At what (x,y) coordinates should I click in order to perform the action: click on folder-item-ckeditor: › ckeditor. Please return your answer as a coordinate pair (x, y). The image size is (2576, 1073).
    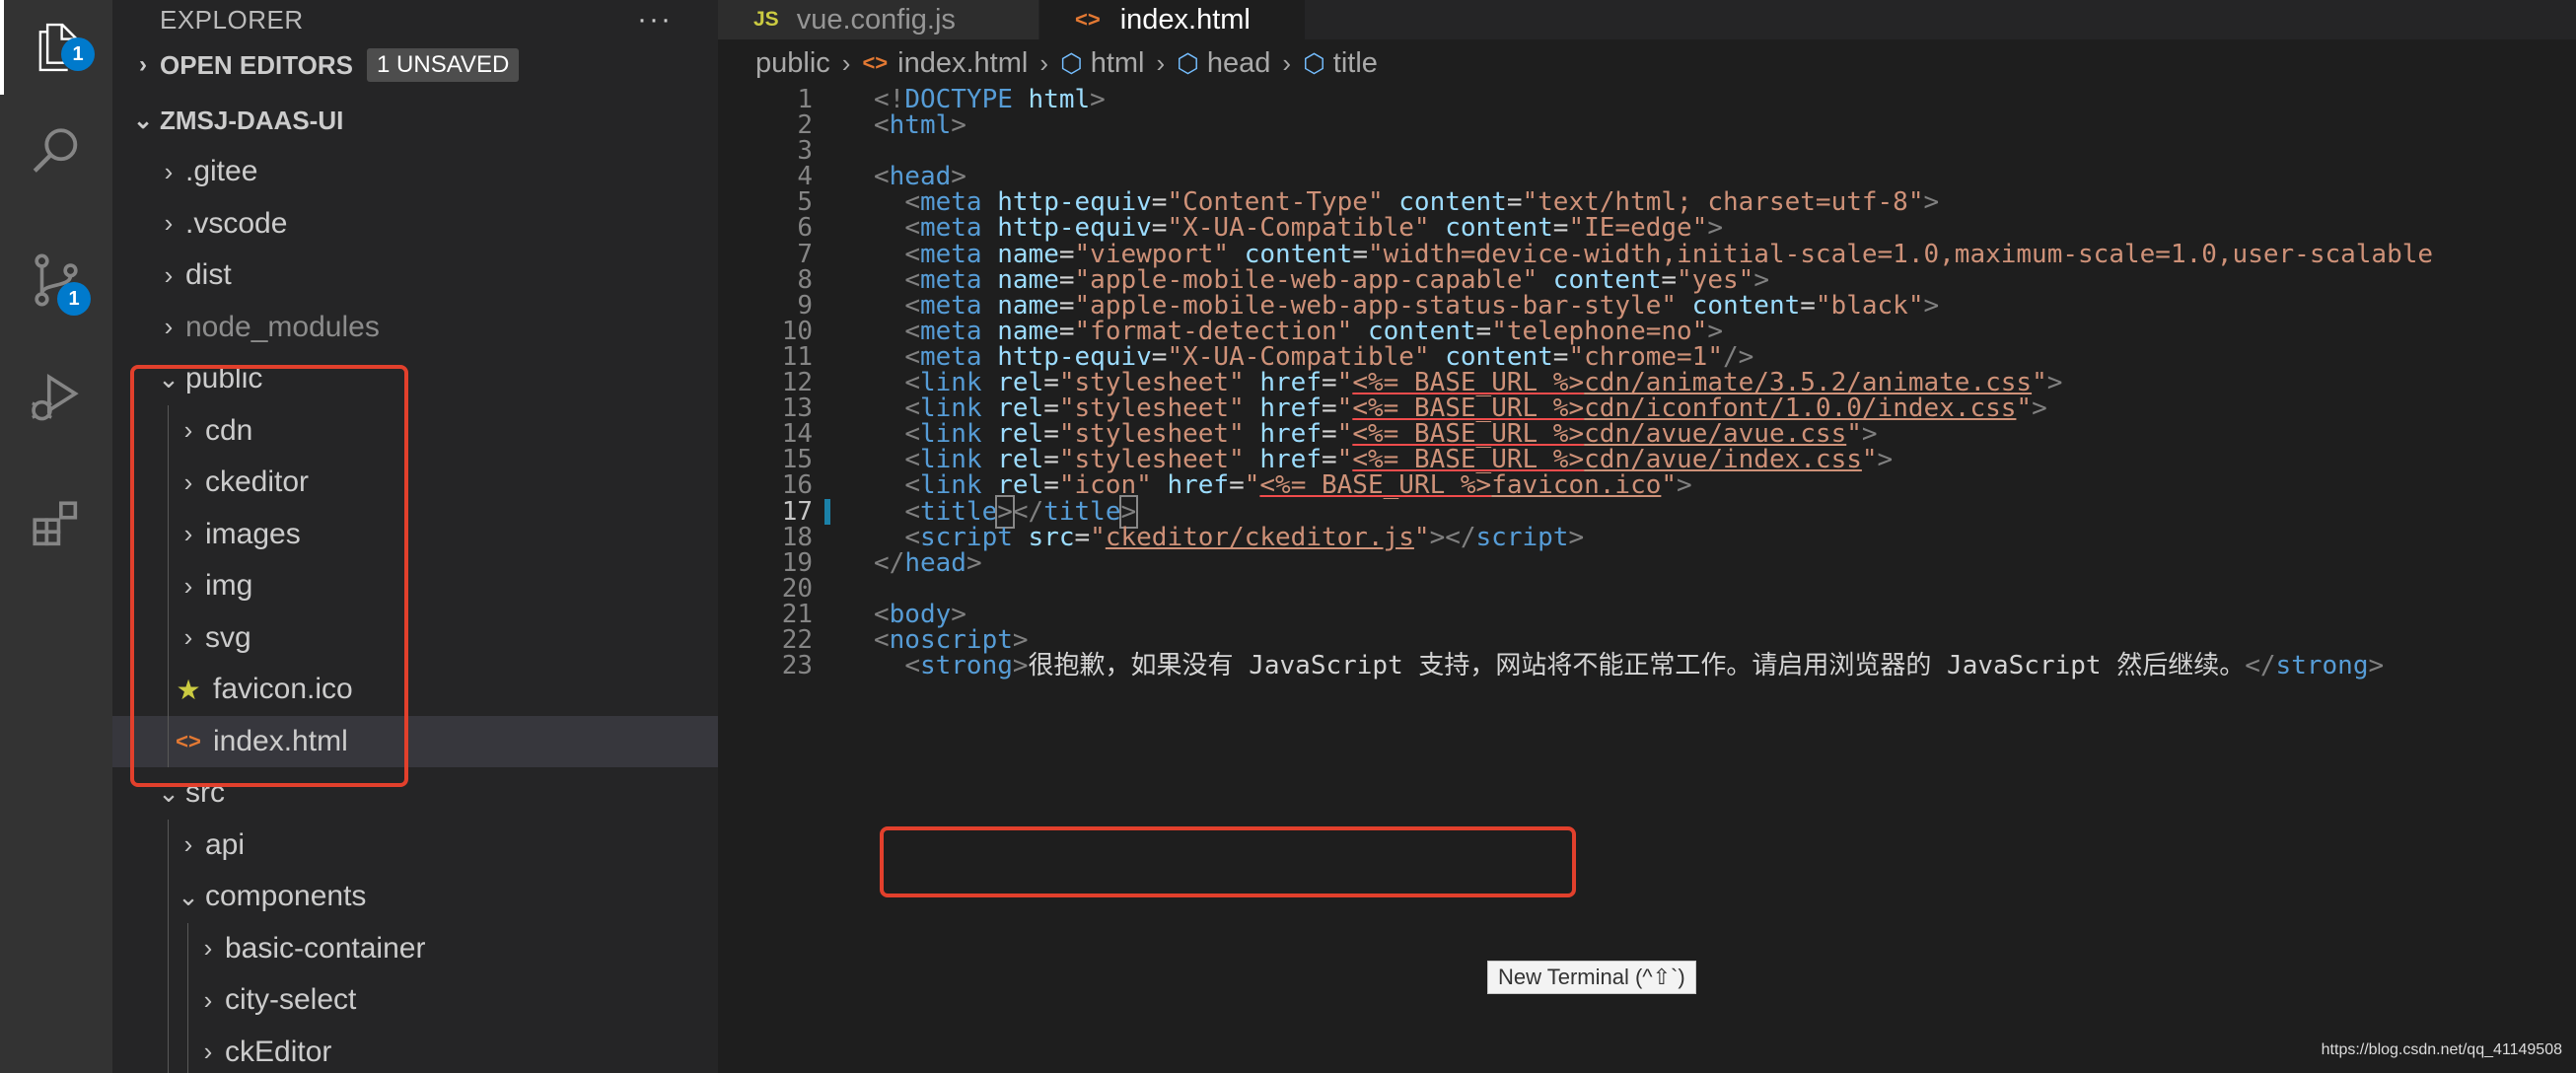
    Looking at the image, I should click on (415, 483).